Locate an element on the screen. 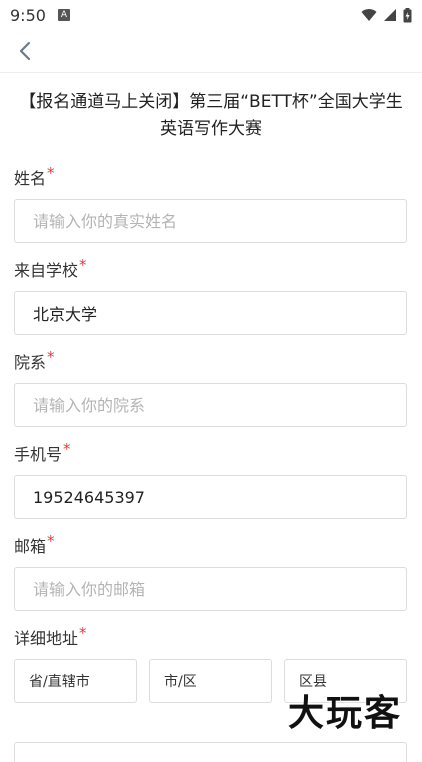 The height and width of the screenshot is (762, 422). name-input is located at coordinates (218, 221).